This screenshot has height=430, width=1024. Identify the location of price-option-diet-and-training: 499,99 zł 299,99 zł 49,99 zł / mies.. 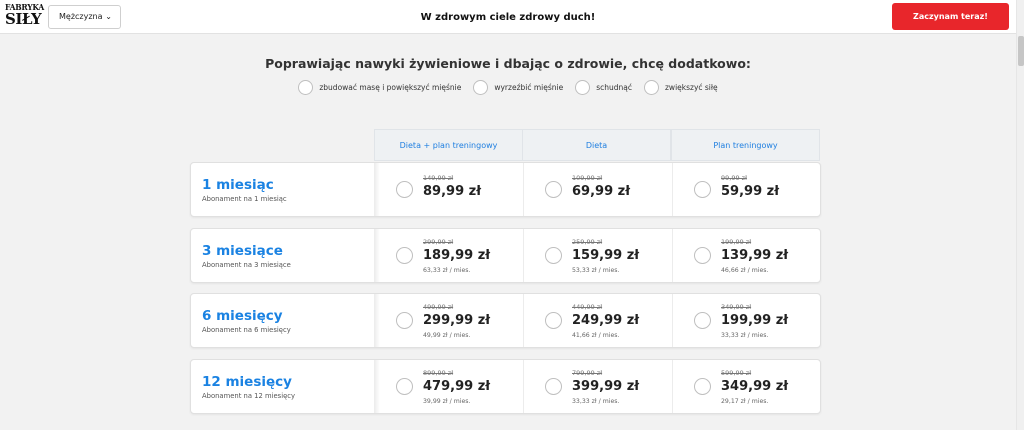
(449, 320).